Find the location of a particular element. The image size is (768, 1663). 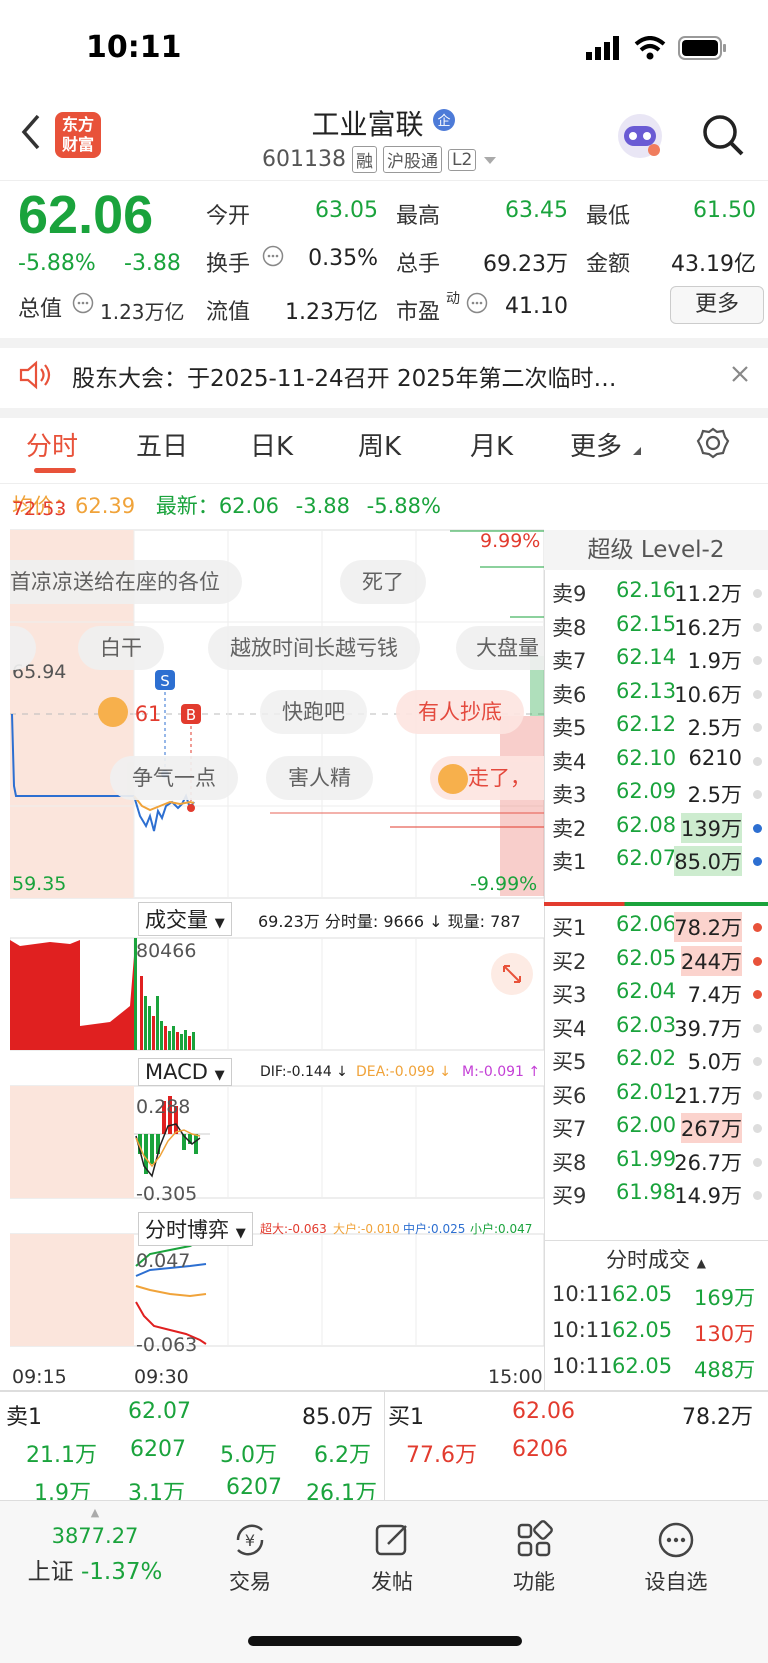

bid-label: 买7 is located at coordinates (569, 1129).